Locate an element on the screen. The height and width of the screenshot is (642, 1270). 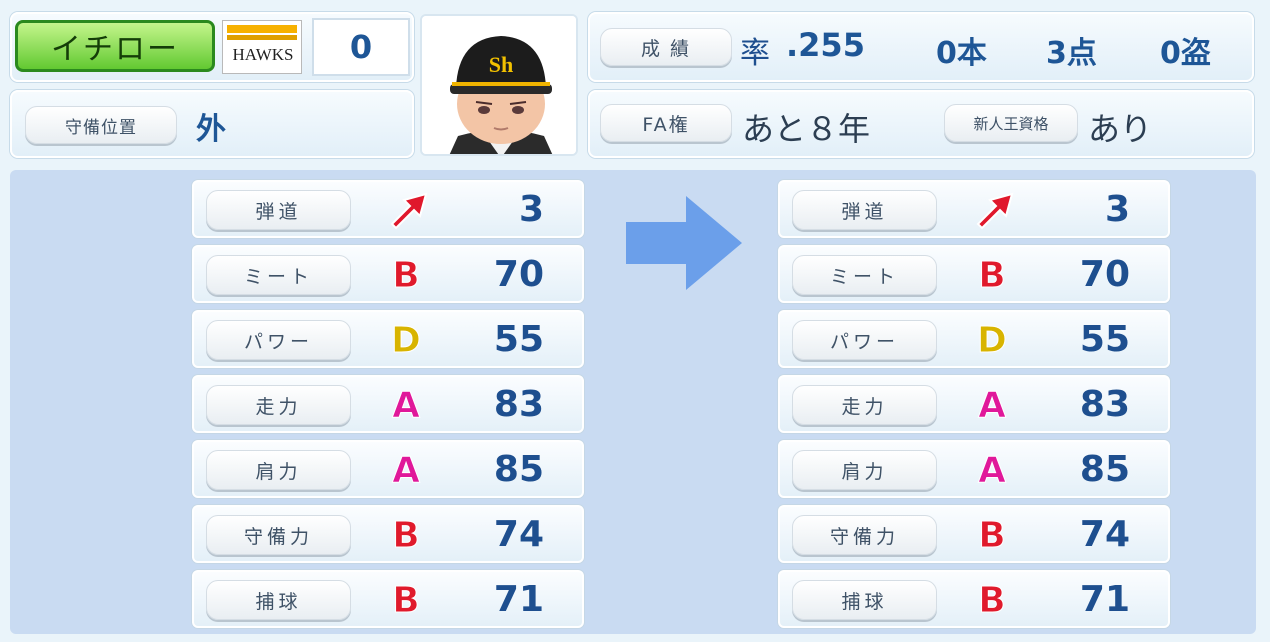
player-avatar-image: Sh is located at coordinates (499, 85).